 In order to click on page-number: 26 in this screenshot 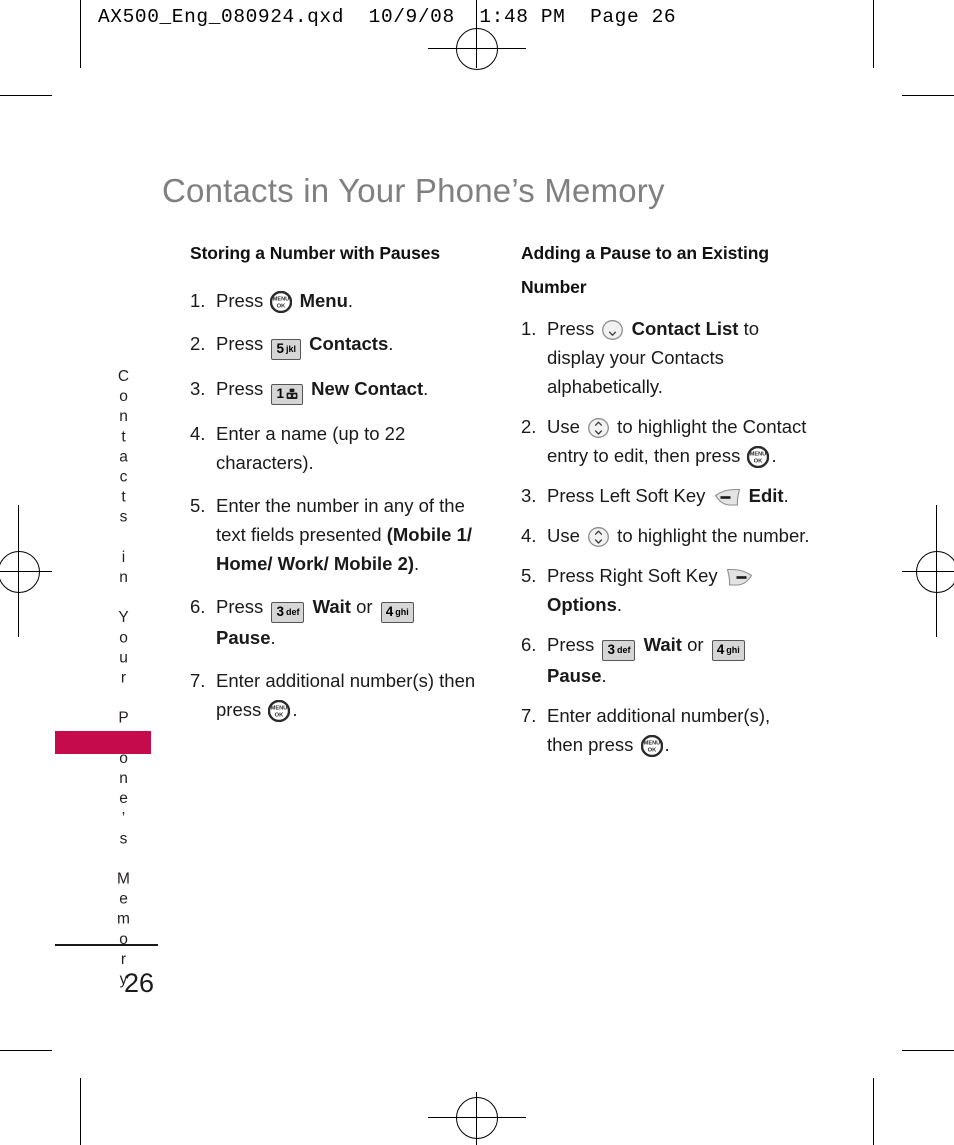, I will do `click(139, 983)`.